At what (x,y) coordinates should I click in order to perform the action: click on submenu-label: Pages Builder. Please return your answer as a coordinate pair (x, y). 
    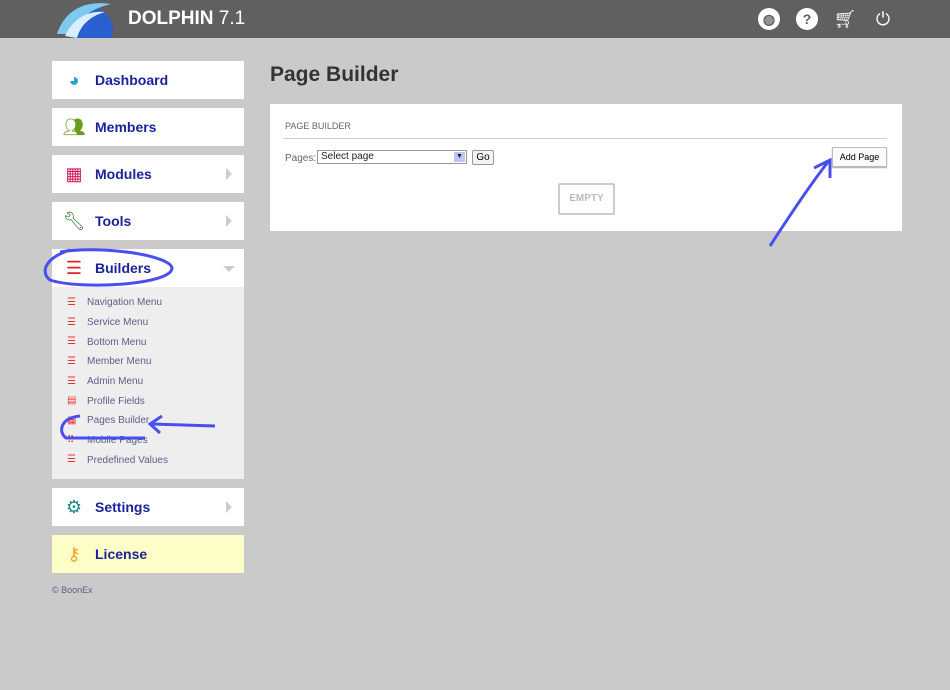
    Looking at the image, I should click on (118, 421).